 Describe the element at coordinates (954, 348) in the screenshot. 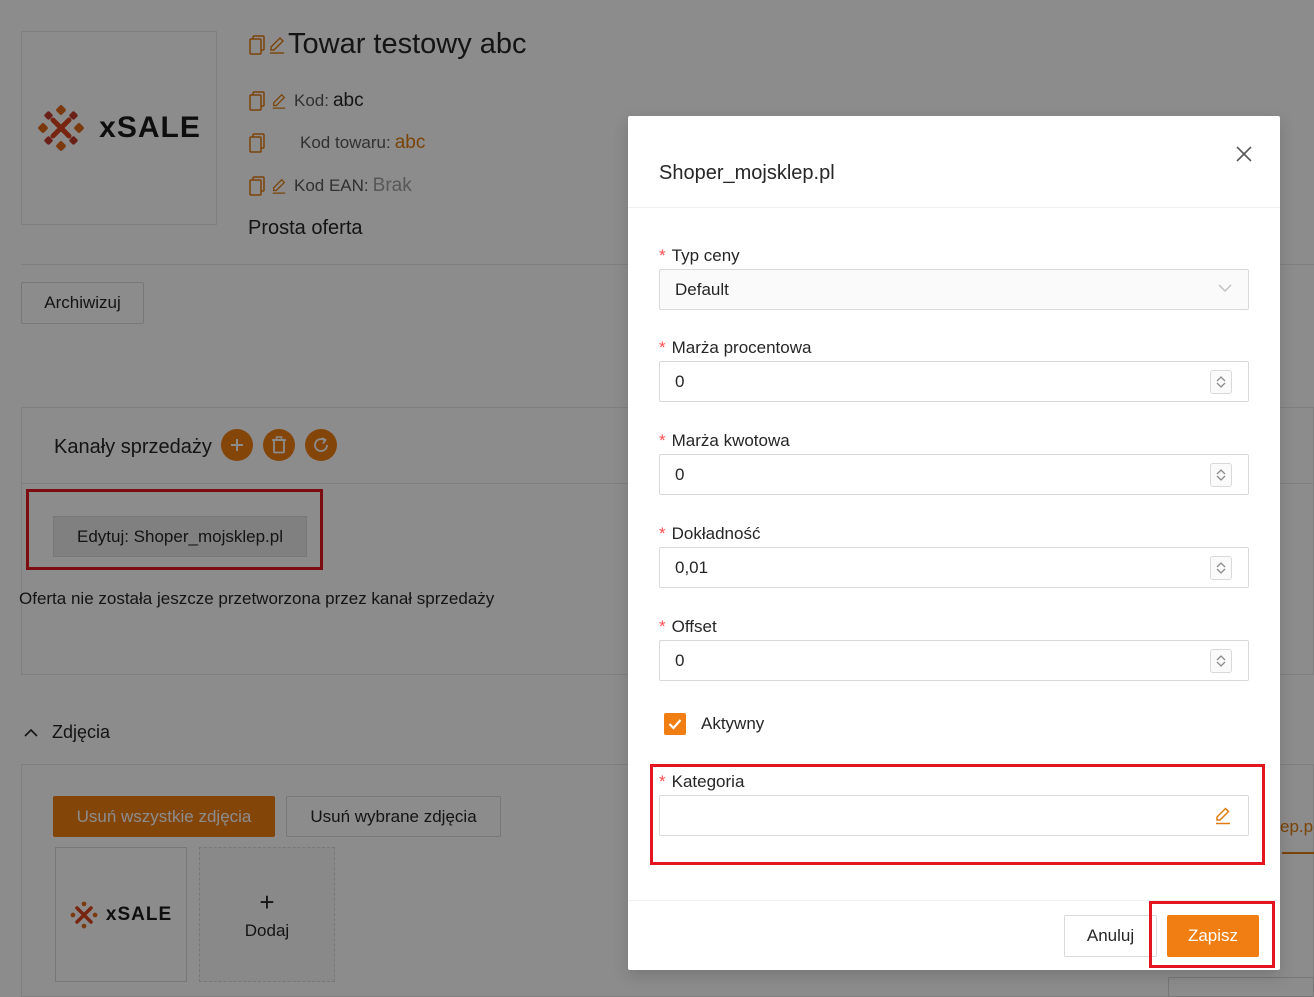

I see `margin-percent-label-row: * Marża procentowa` at that location.